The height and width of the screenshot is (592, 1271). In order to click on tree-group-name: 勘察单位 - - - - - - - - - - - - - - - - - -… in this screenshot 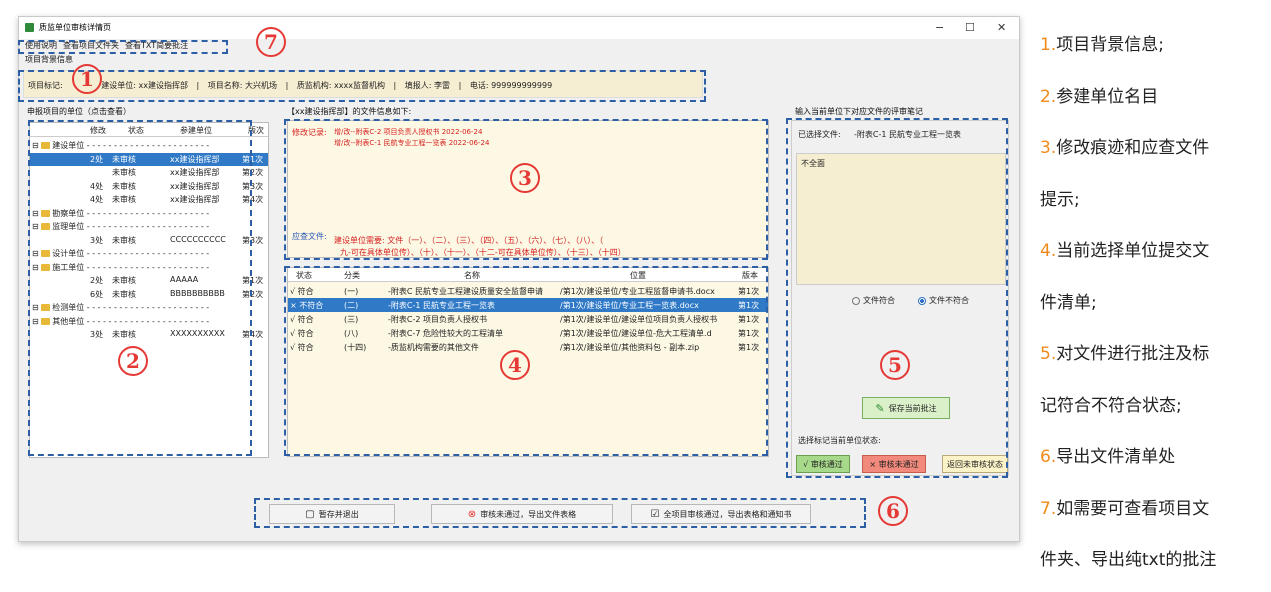, I will do `click(131, 213)`.